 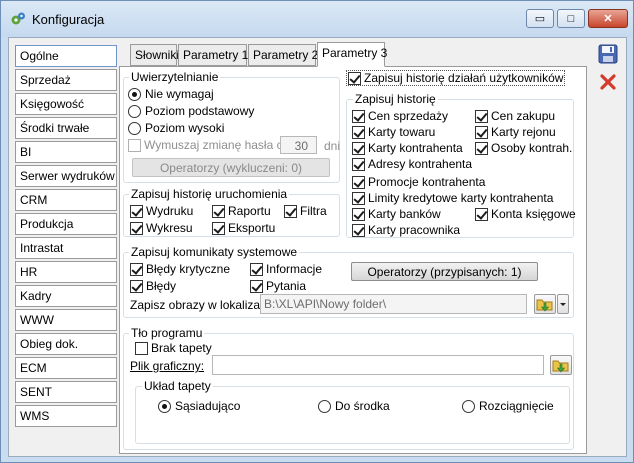 I want to click on launch-eksportu-checkbox: Eksportu, so click(x=243, y=228).